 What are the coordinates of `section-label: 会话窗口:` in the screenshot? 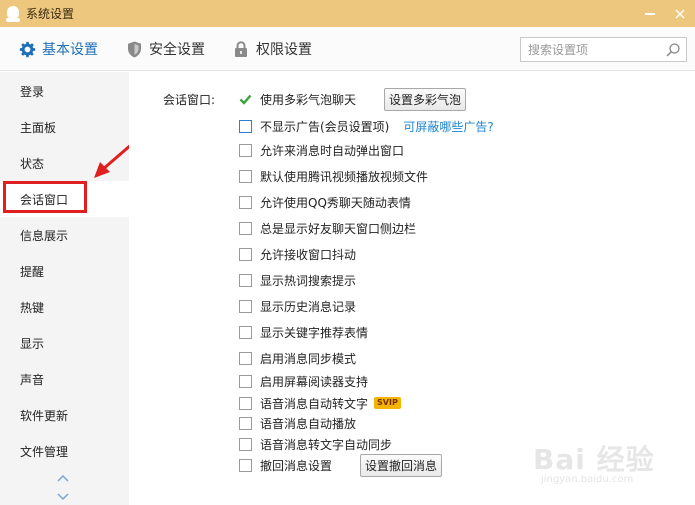 It's located at (189, 100).